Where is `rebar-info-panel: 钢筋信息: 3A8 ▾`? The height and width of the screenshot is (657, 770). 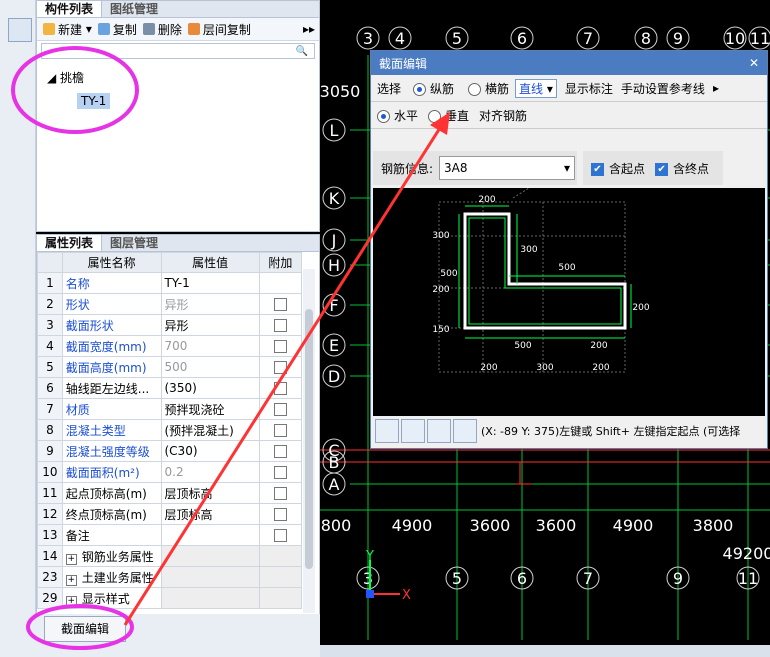 rebar-info-panel: 钢筋信息: 3A8 ▾ is located at coordinates (475, 168).